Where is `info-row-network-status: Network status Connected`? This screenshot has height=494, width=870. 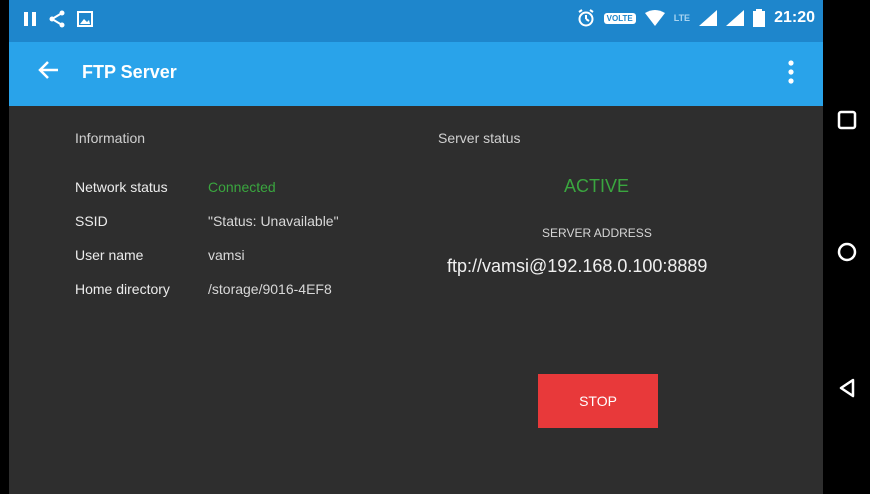
info-row-network-status: Network status Connected is located at coordinates (207, 196).